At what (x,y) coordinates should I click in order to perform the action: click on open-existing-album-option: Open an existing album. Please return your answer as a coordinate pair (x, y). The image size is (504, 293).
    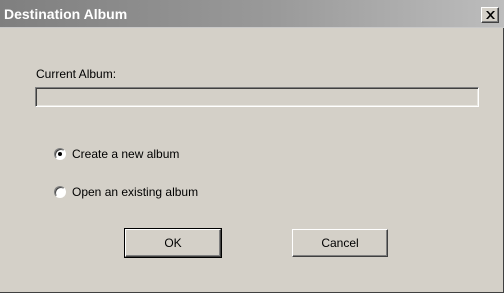
    Looking at the image, I should click on (126, 192).